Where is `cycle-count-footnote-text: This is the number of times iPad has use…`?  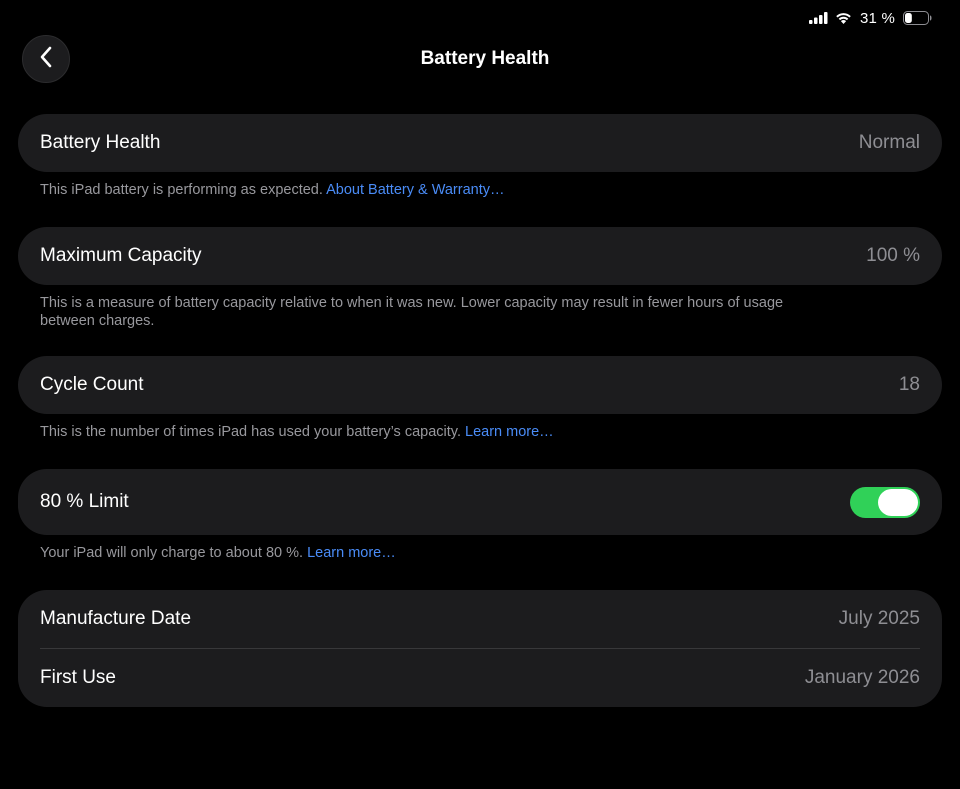 cycle-count-footnote-text: This is the number of times iPad has use… is located at coordinates (250, 432).